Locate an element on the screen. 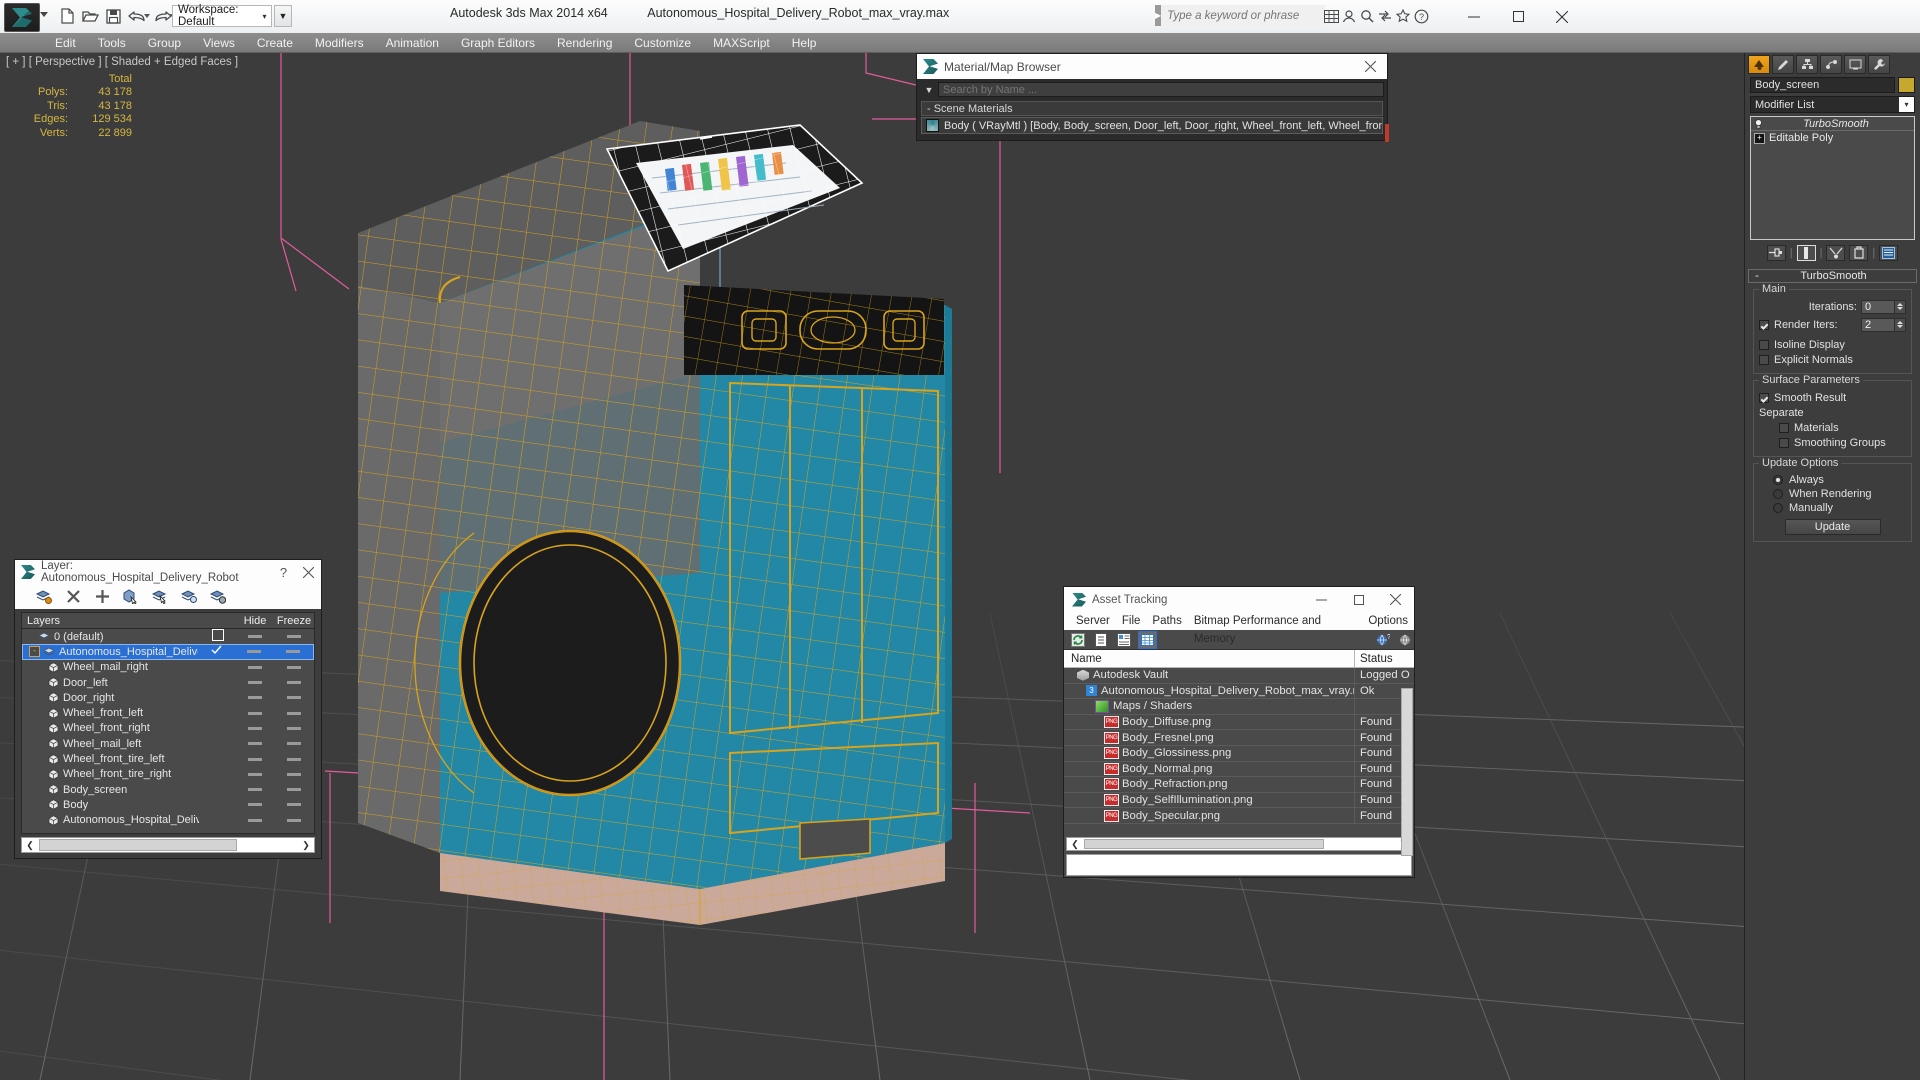 The width and height of the screenshot is (1920, 1080). remove-modifier-icon is located at coordinates (1859, 252).